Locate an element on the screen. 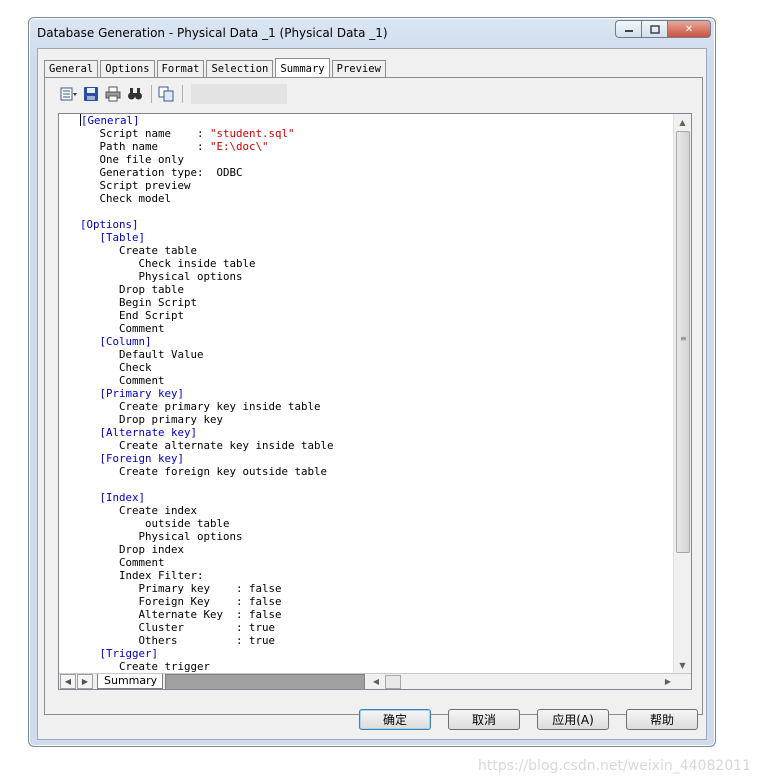 This screenshot has height=784, width=757. save-button is located at coordinates (91, 94).